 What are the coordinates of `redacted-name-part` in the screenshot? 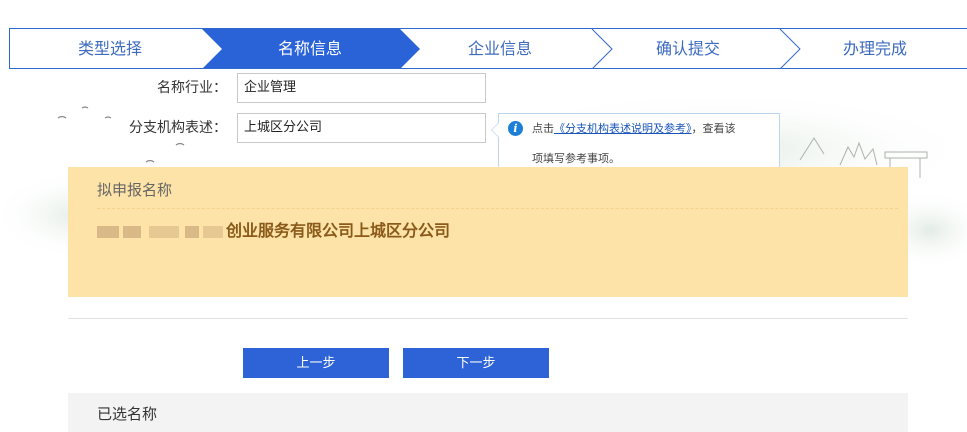 It's located at (161, 232).